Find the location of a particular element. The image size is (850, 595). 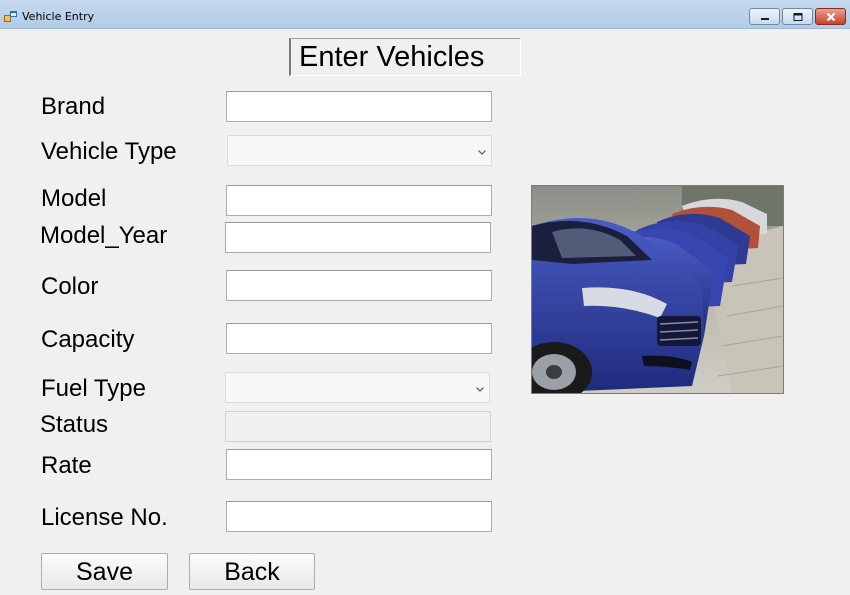

brand-label: Brand is located at coordinates (73, 106).